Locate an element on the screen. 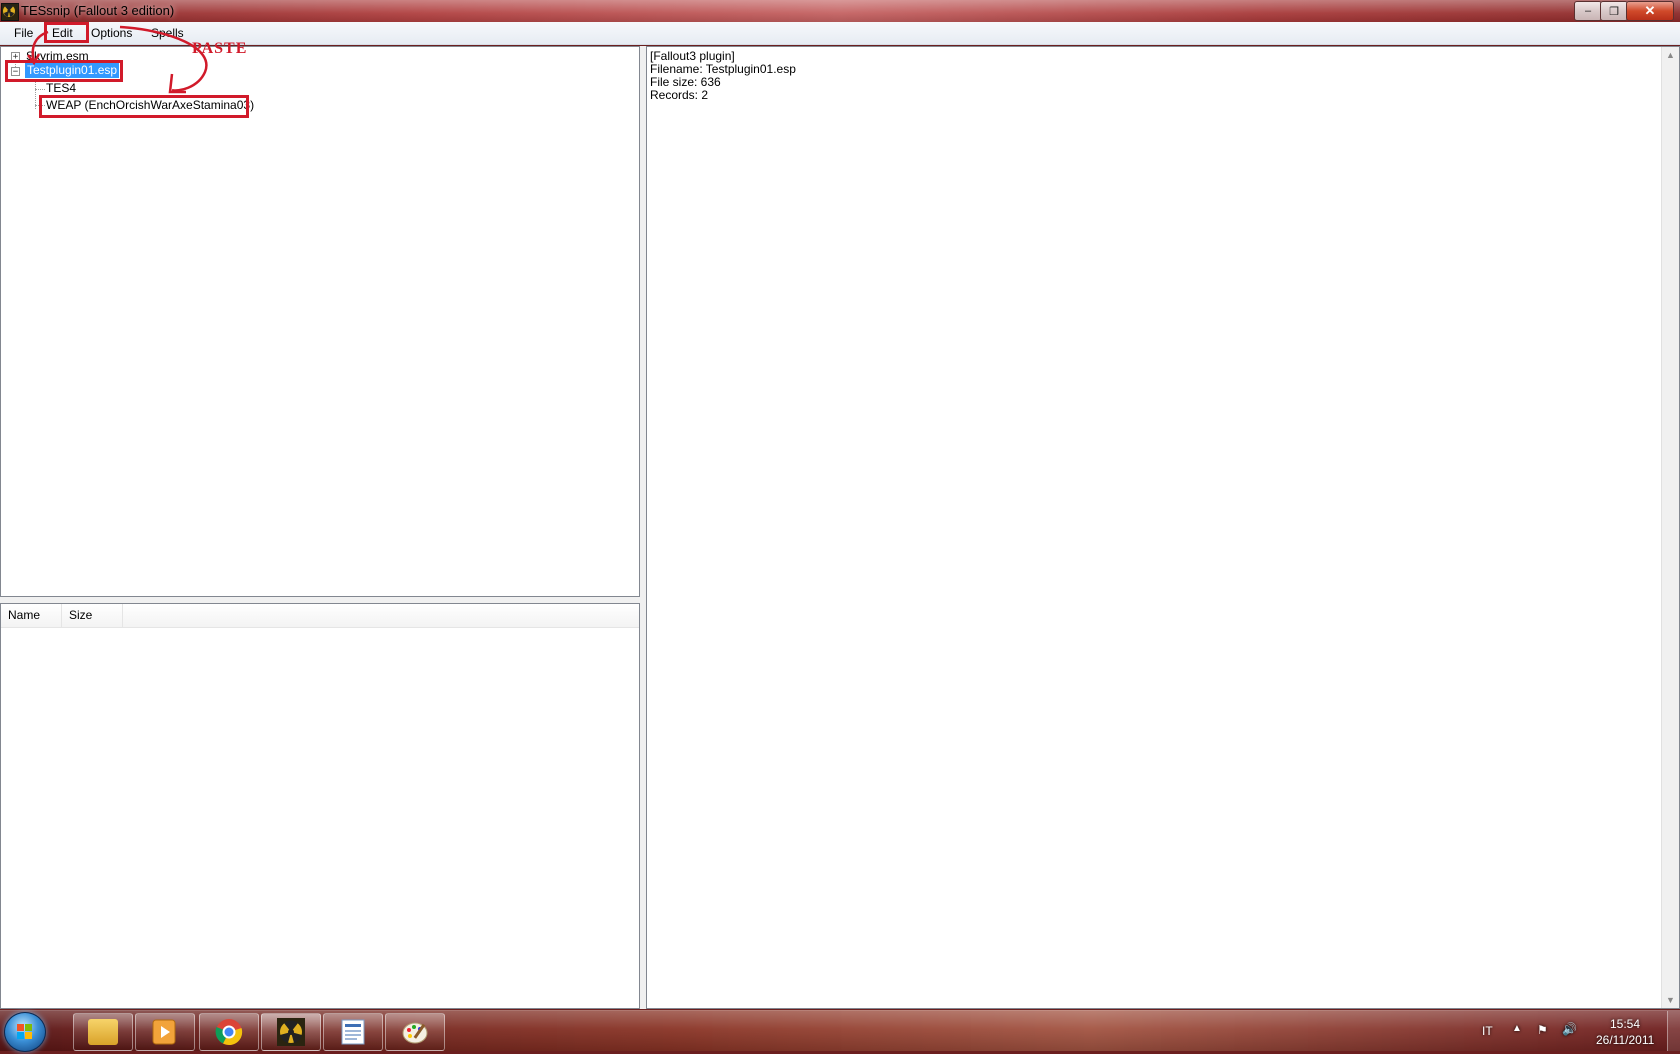 The image size is (1680, 1054). collapse-icon: − is located at coordinates (15, 72).